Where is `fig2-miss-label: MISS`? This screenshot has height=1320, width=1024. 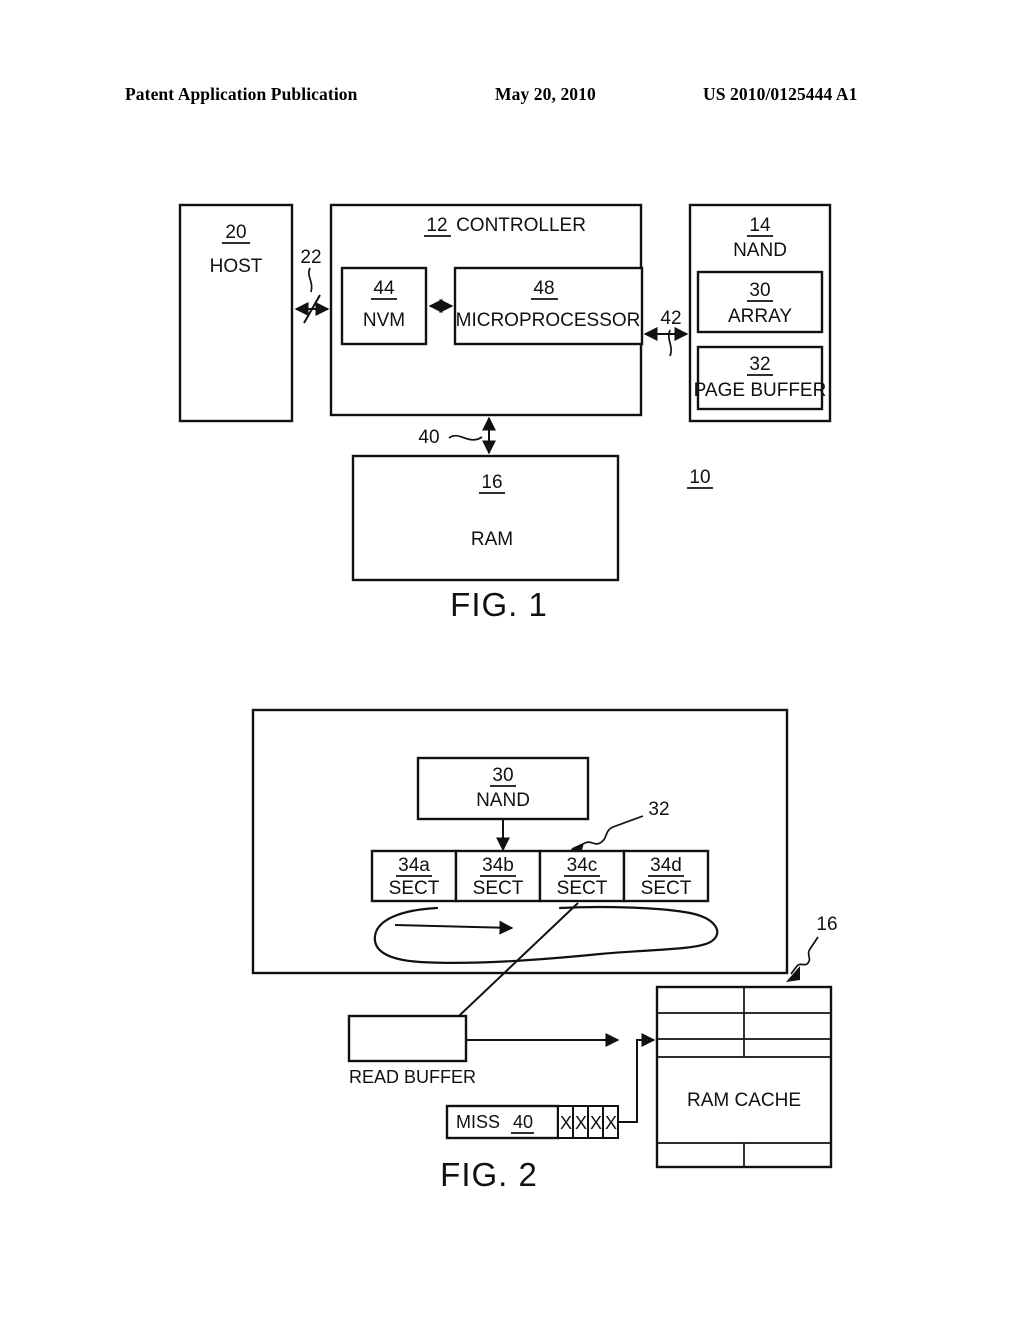 fig2-miss-label: MISS is located at coordinates (478, 1122).